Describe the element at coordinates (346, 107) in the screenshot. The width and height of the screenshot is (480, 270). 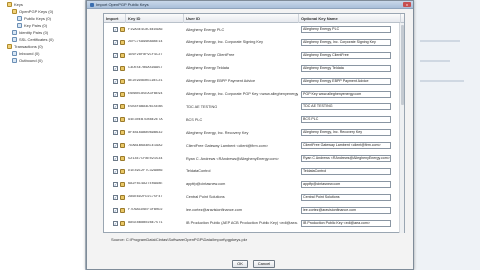
I see `key-name-input: TDC AE TESTING` at that location.